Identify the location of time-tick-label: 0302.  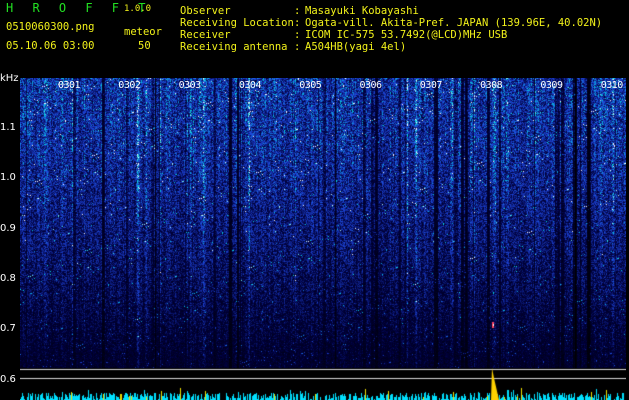
(129, 85).